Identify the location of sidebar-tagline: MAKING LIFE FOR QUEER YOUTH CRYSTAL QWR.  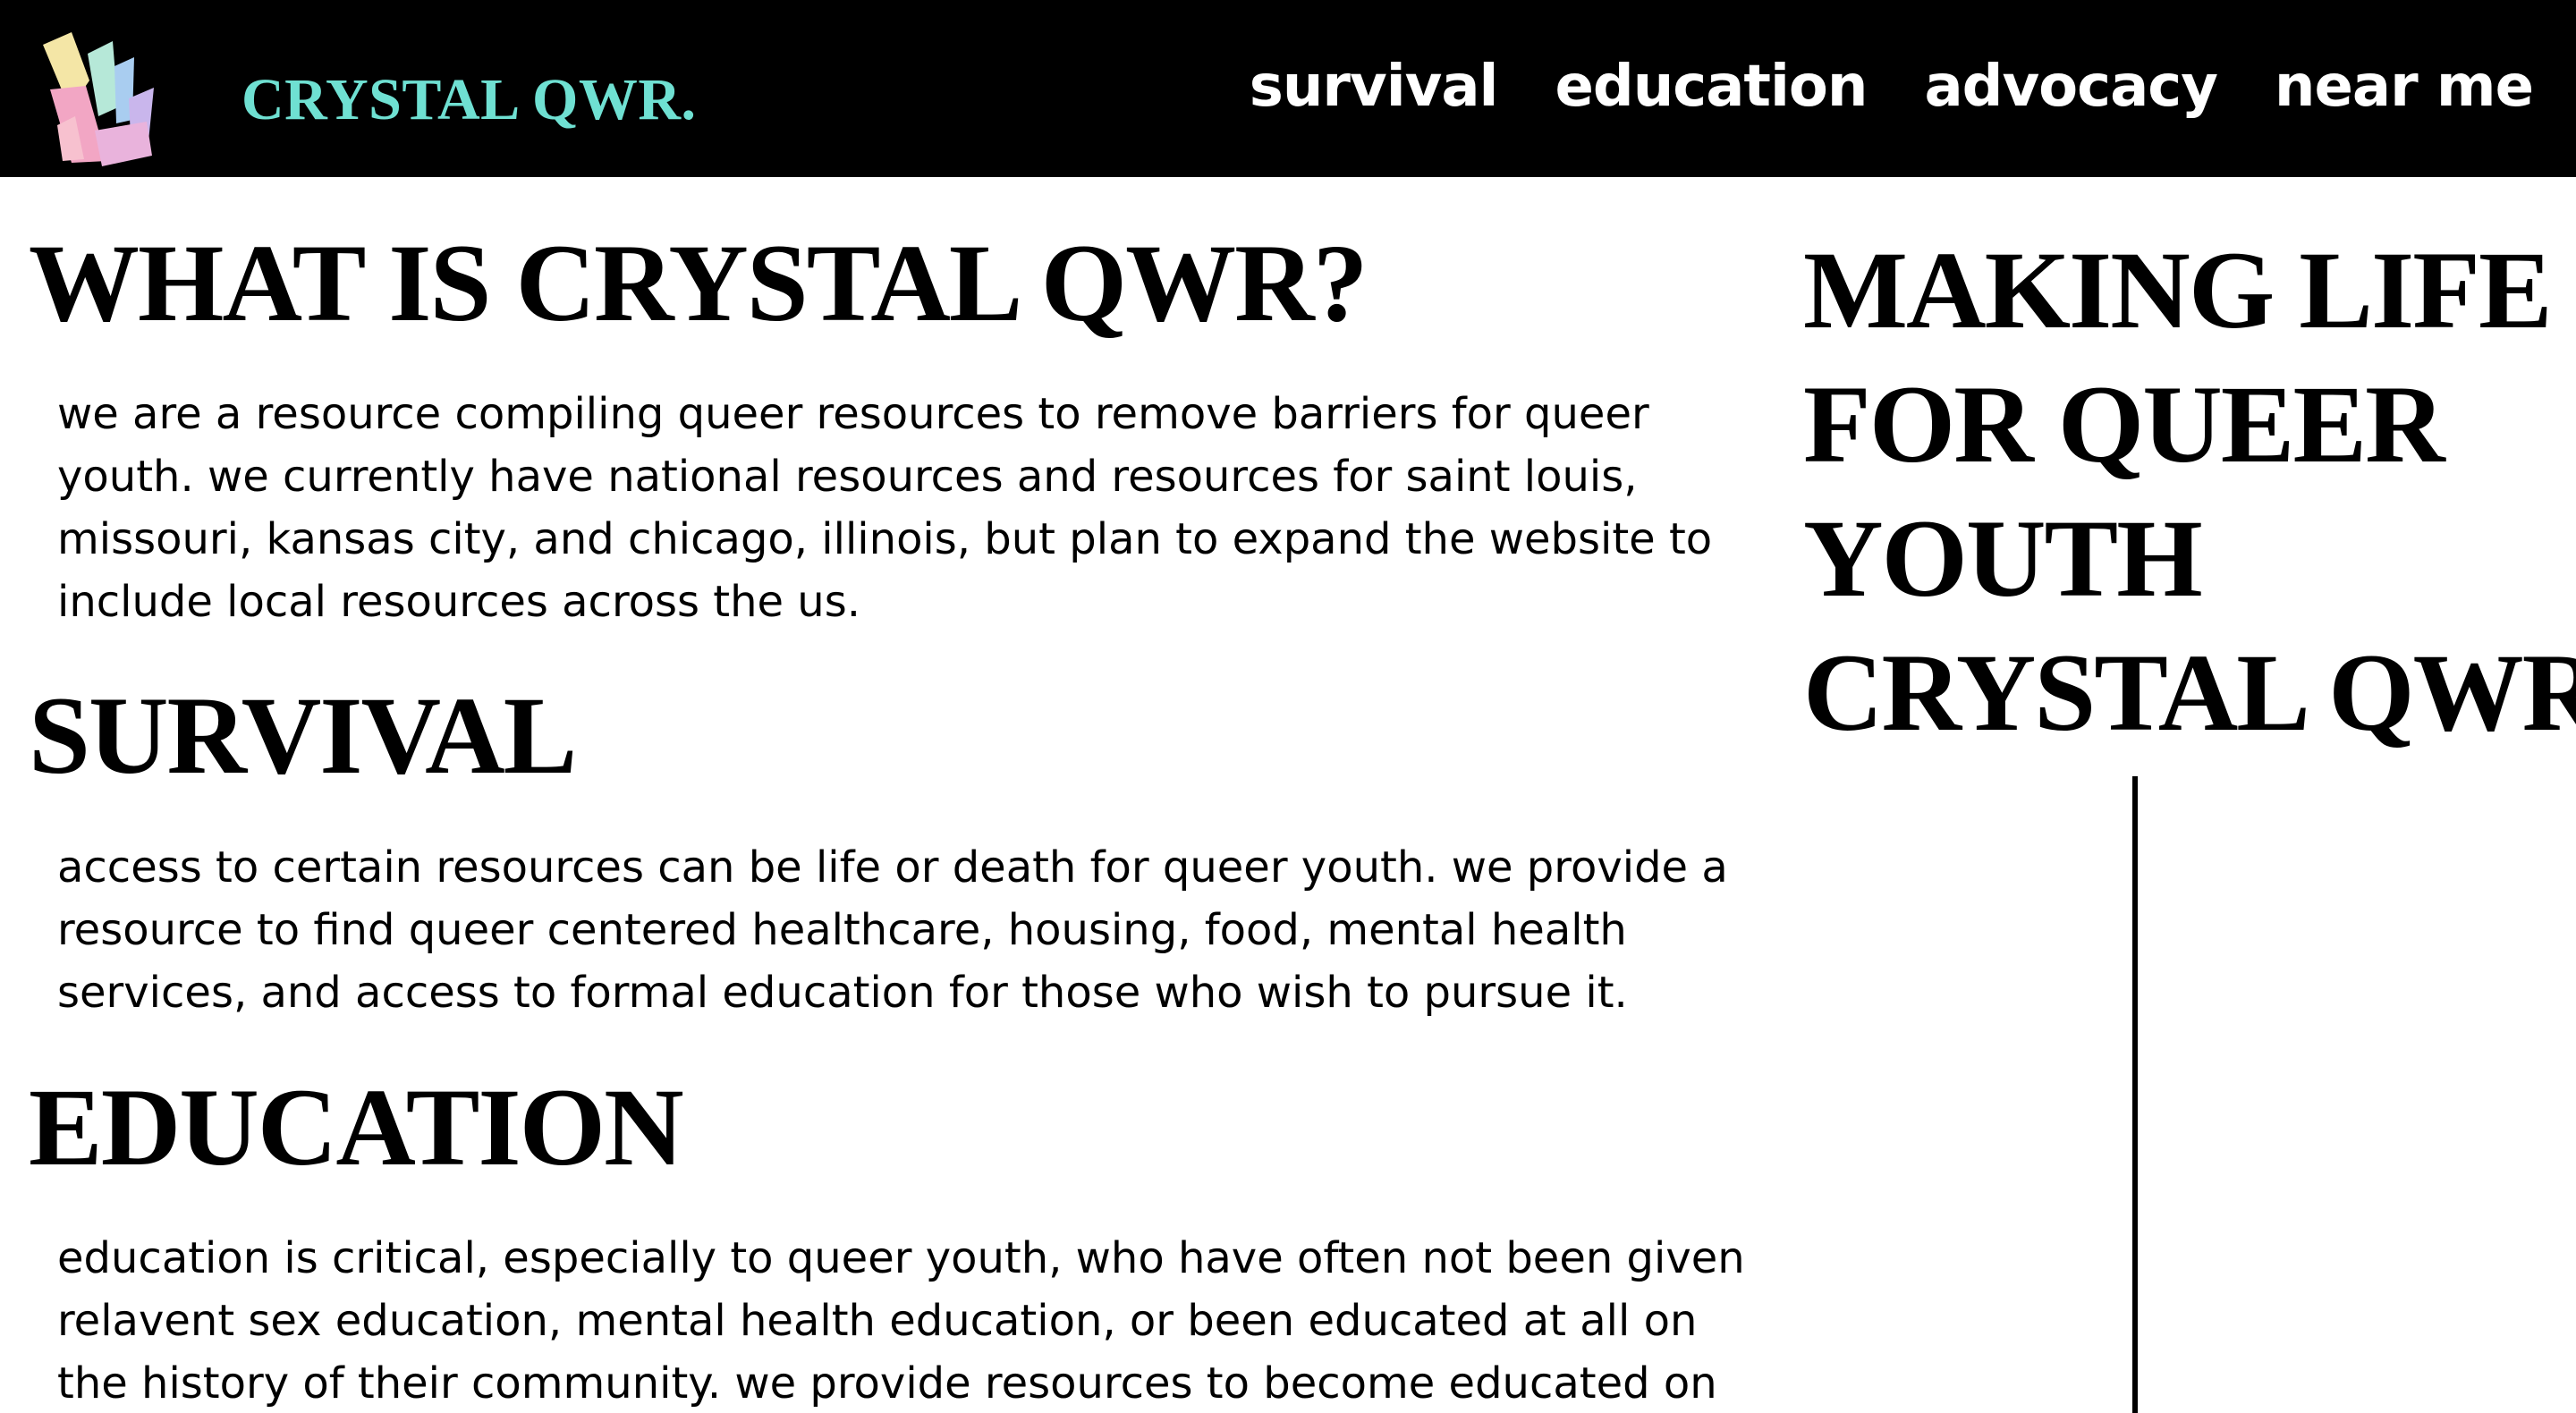
(2189, 492).